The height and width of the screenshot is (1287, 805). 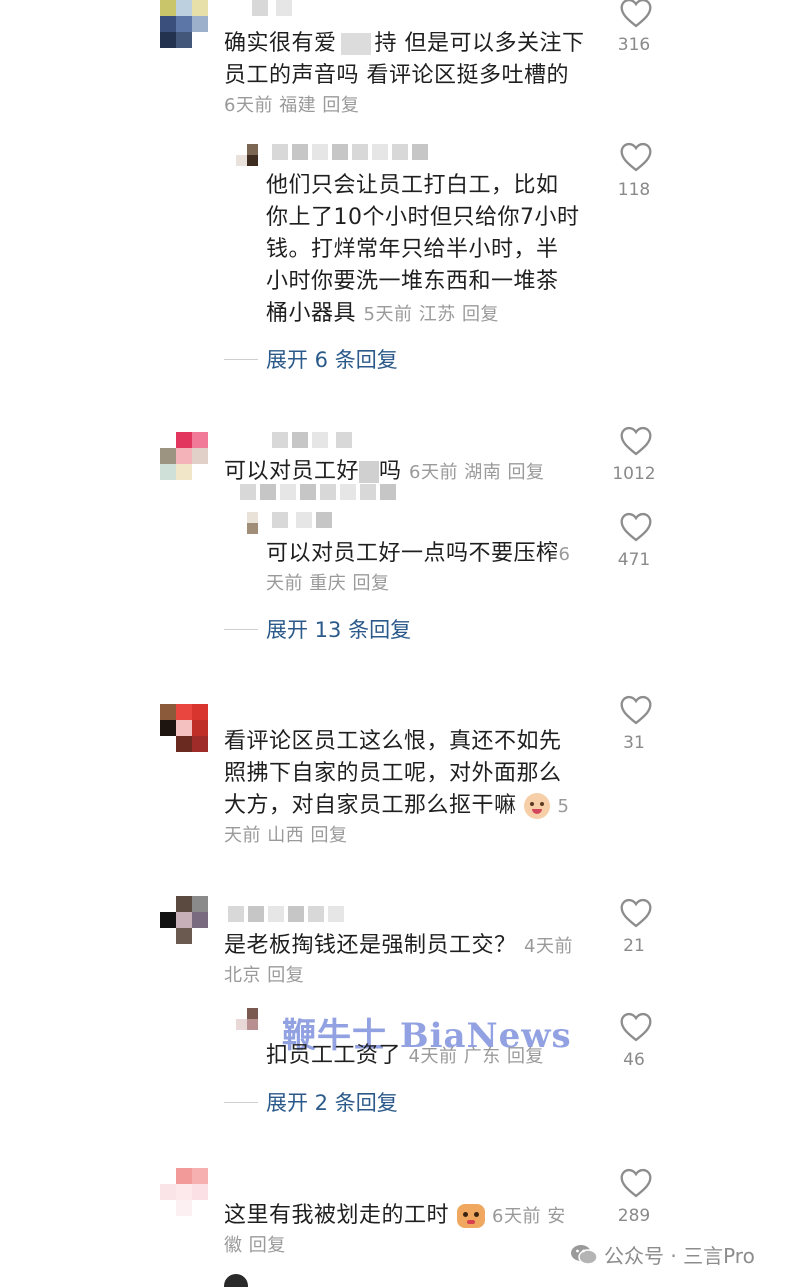 What do you see at coordinates (328, 583) in the screenshot?
I see `reply-meta: 天前 重庆 回复` at bounding box center [328, 583].